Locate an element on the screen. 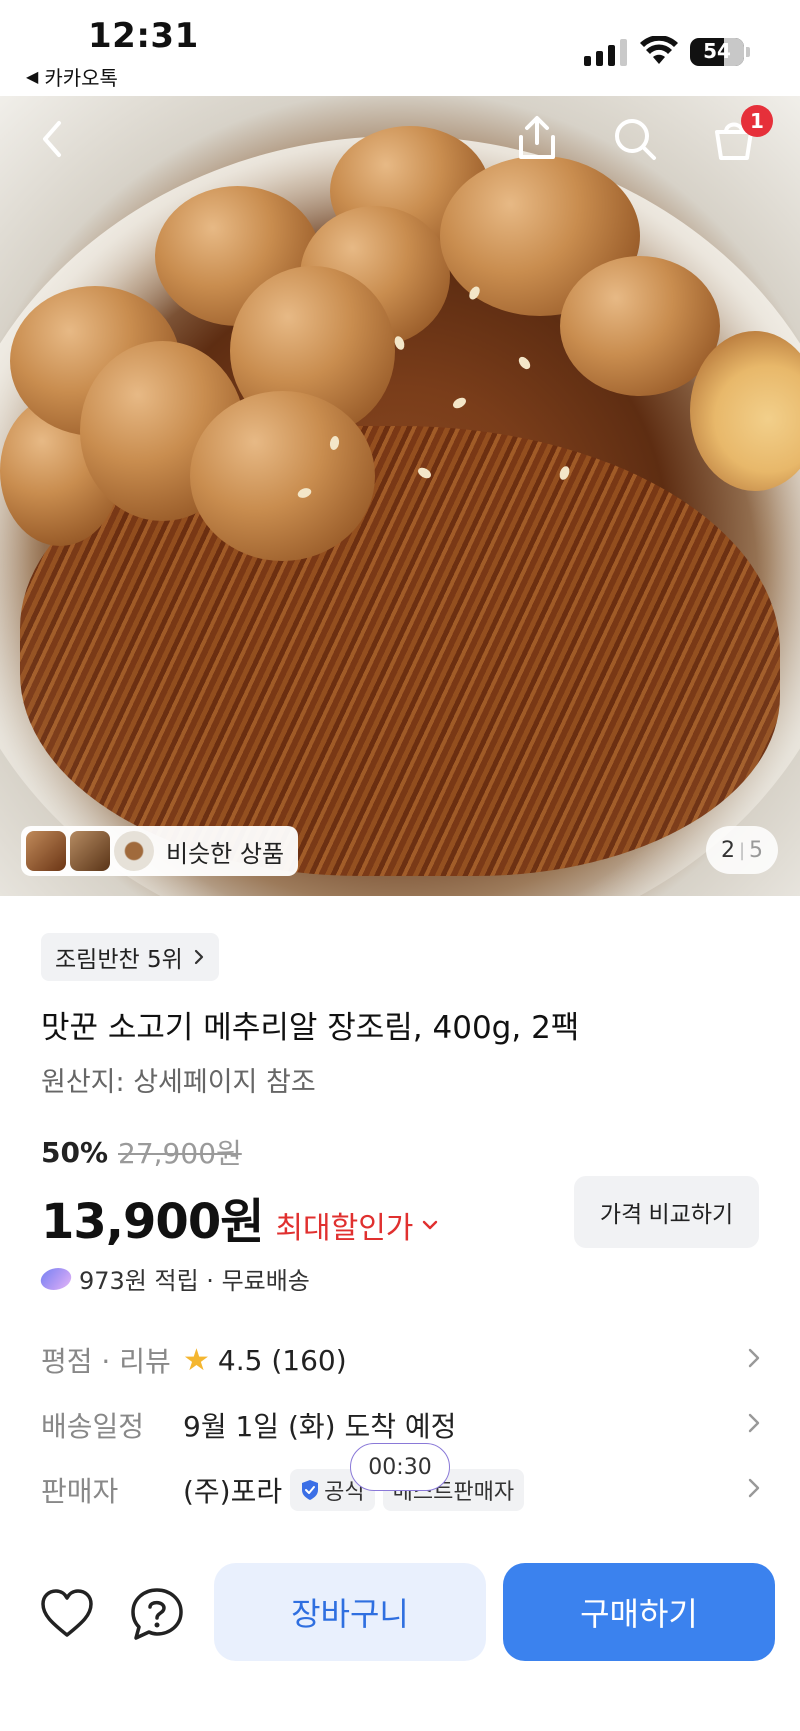 The height and width of the screenshot is (1731, 800). discount-row: 50% 27,900원 is located at coordinates (141, 1152).